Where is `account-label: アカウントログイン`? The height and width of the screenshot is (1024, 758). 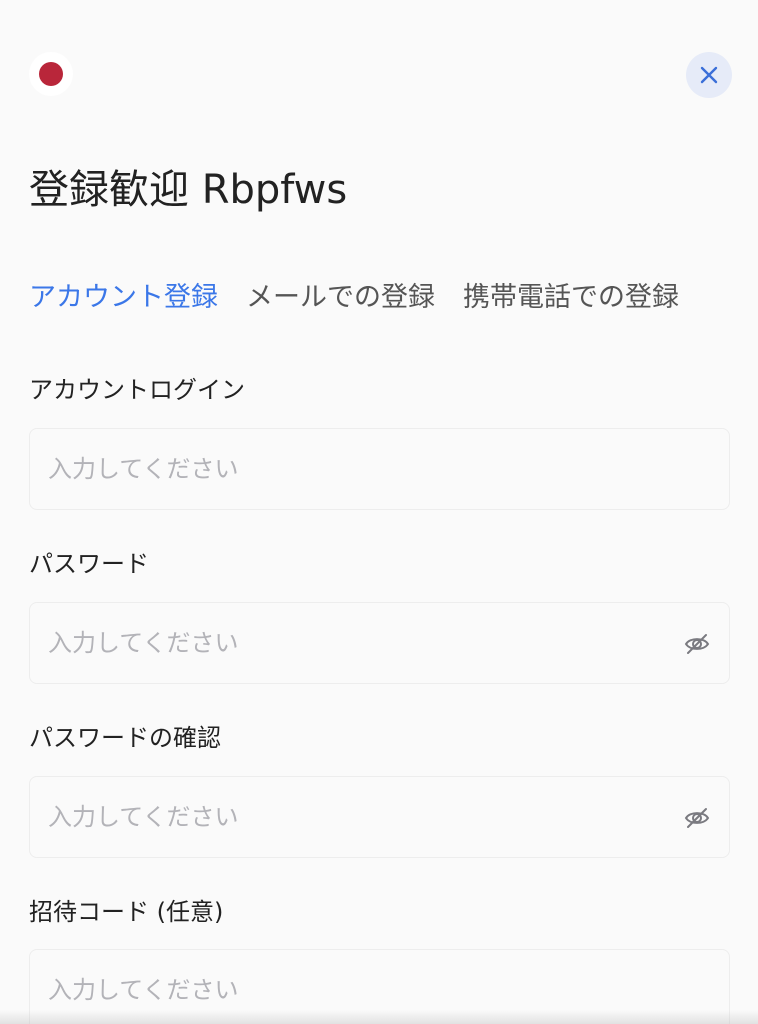 account-label: アカウントログイン is located at coordinates (137, 390).